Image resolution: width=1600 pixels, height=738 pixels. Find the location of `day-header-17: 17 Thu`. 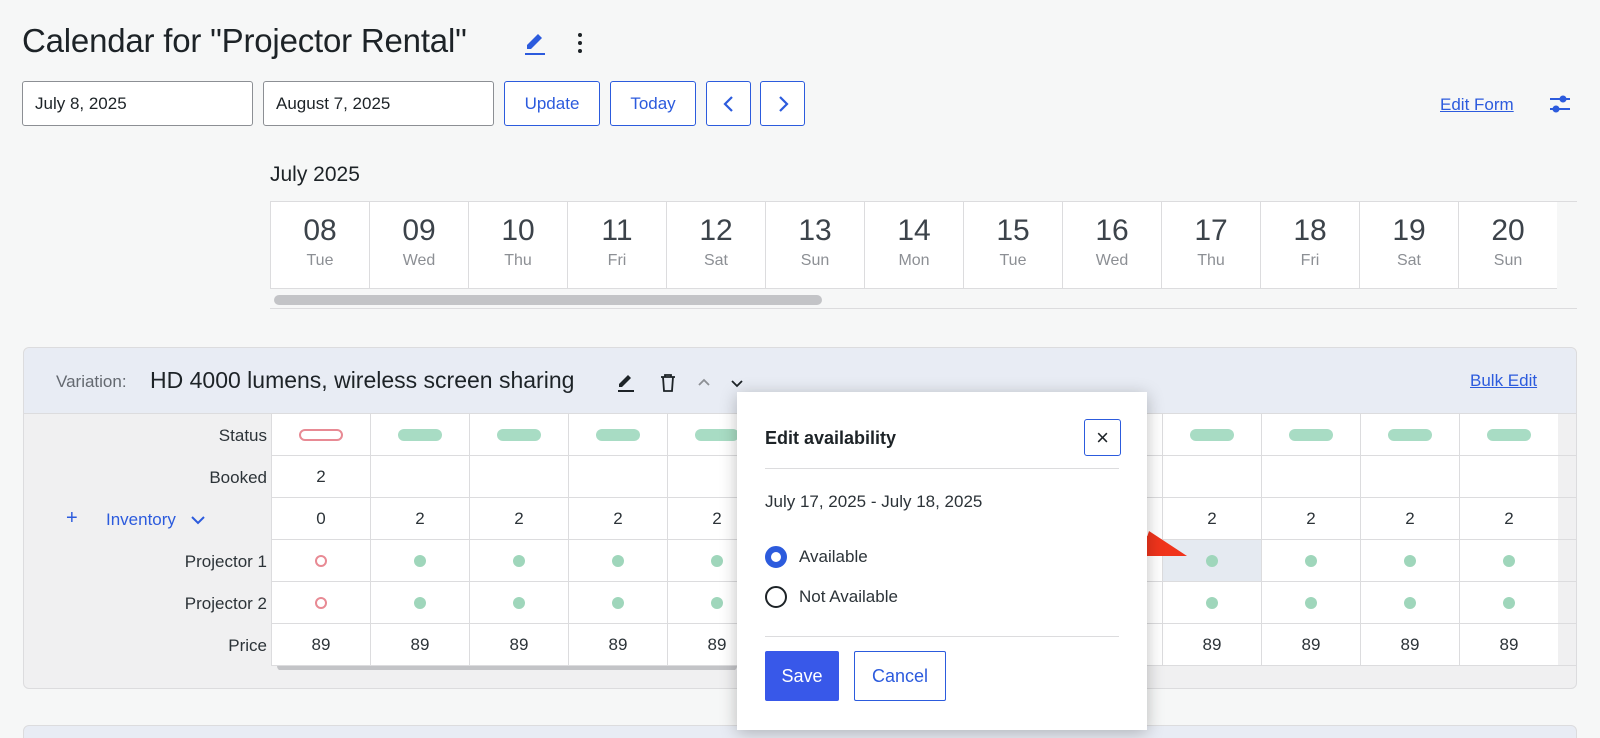

day-header-17: 17 Thu is located at coordinates (1210, 245).